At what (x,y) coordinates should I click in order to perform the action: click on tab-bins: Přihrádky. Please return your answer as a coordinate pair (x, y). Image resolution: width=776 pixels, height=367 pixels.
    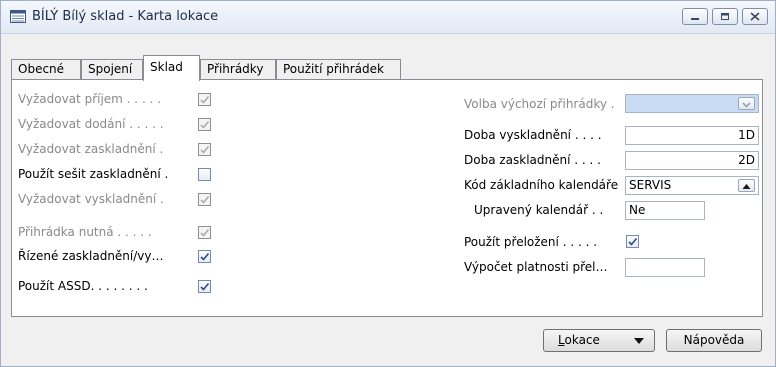
    Looking at the image, I should click on (238, 69).